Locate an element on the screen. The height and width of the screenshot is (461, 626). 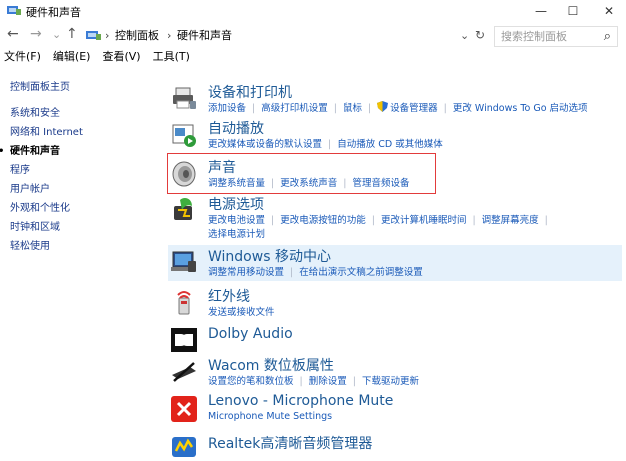
category-autoplay: 自动播放 更改媒体或设备的默认设置 | 自动播放 CD 或其他媒体 is located at coordinates (390, 135).